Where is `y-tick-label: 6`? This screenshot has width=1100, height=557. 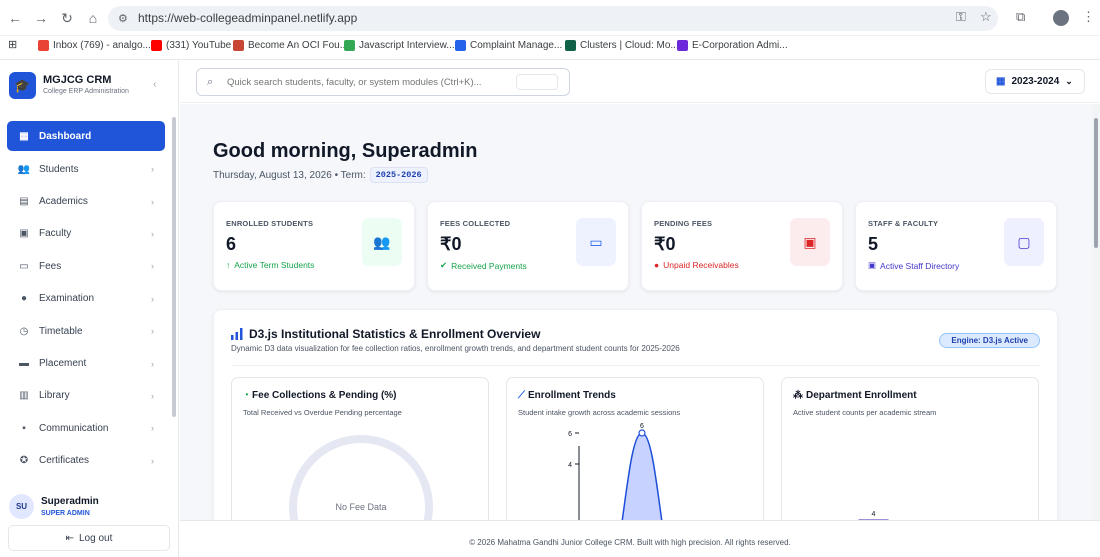 y-tick-label: 6 is located at coordinates (570, 434).